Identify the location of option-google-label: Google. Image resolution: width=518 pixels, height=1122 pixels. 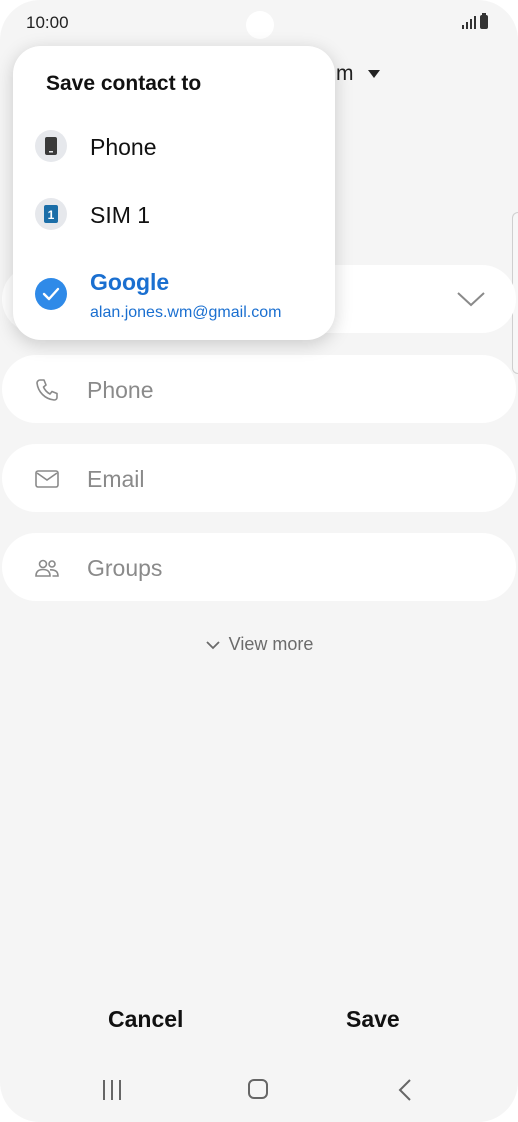
(130, 282).